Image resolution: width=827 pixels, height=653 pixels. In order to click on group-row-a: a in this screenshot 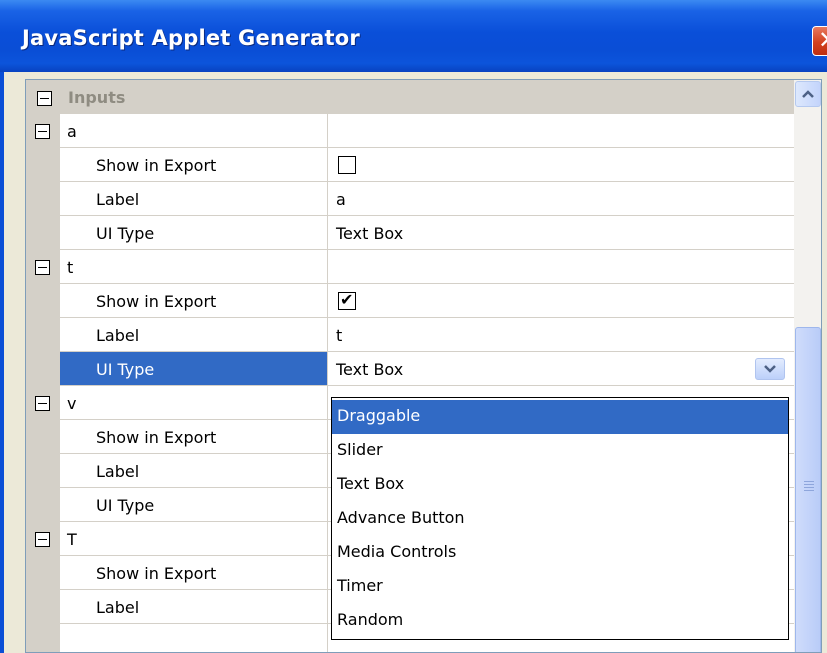, I will do `click(410, 131)`.